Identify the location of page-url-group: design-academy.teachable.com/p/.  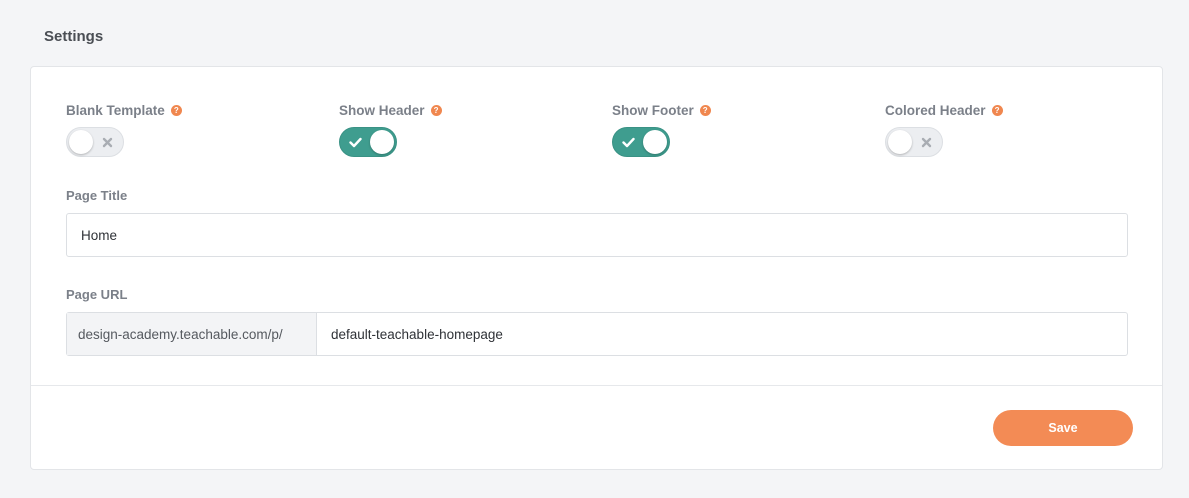
(597, 334).